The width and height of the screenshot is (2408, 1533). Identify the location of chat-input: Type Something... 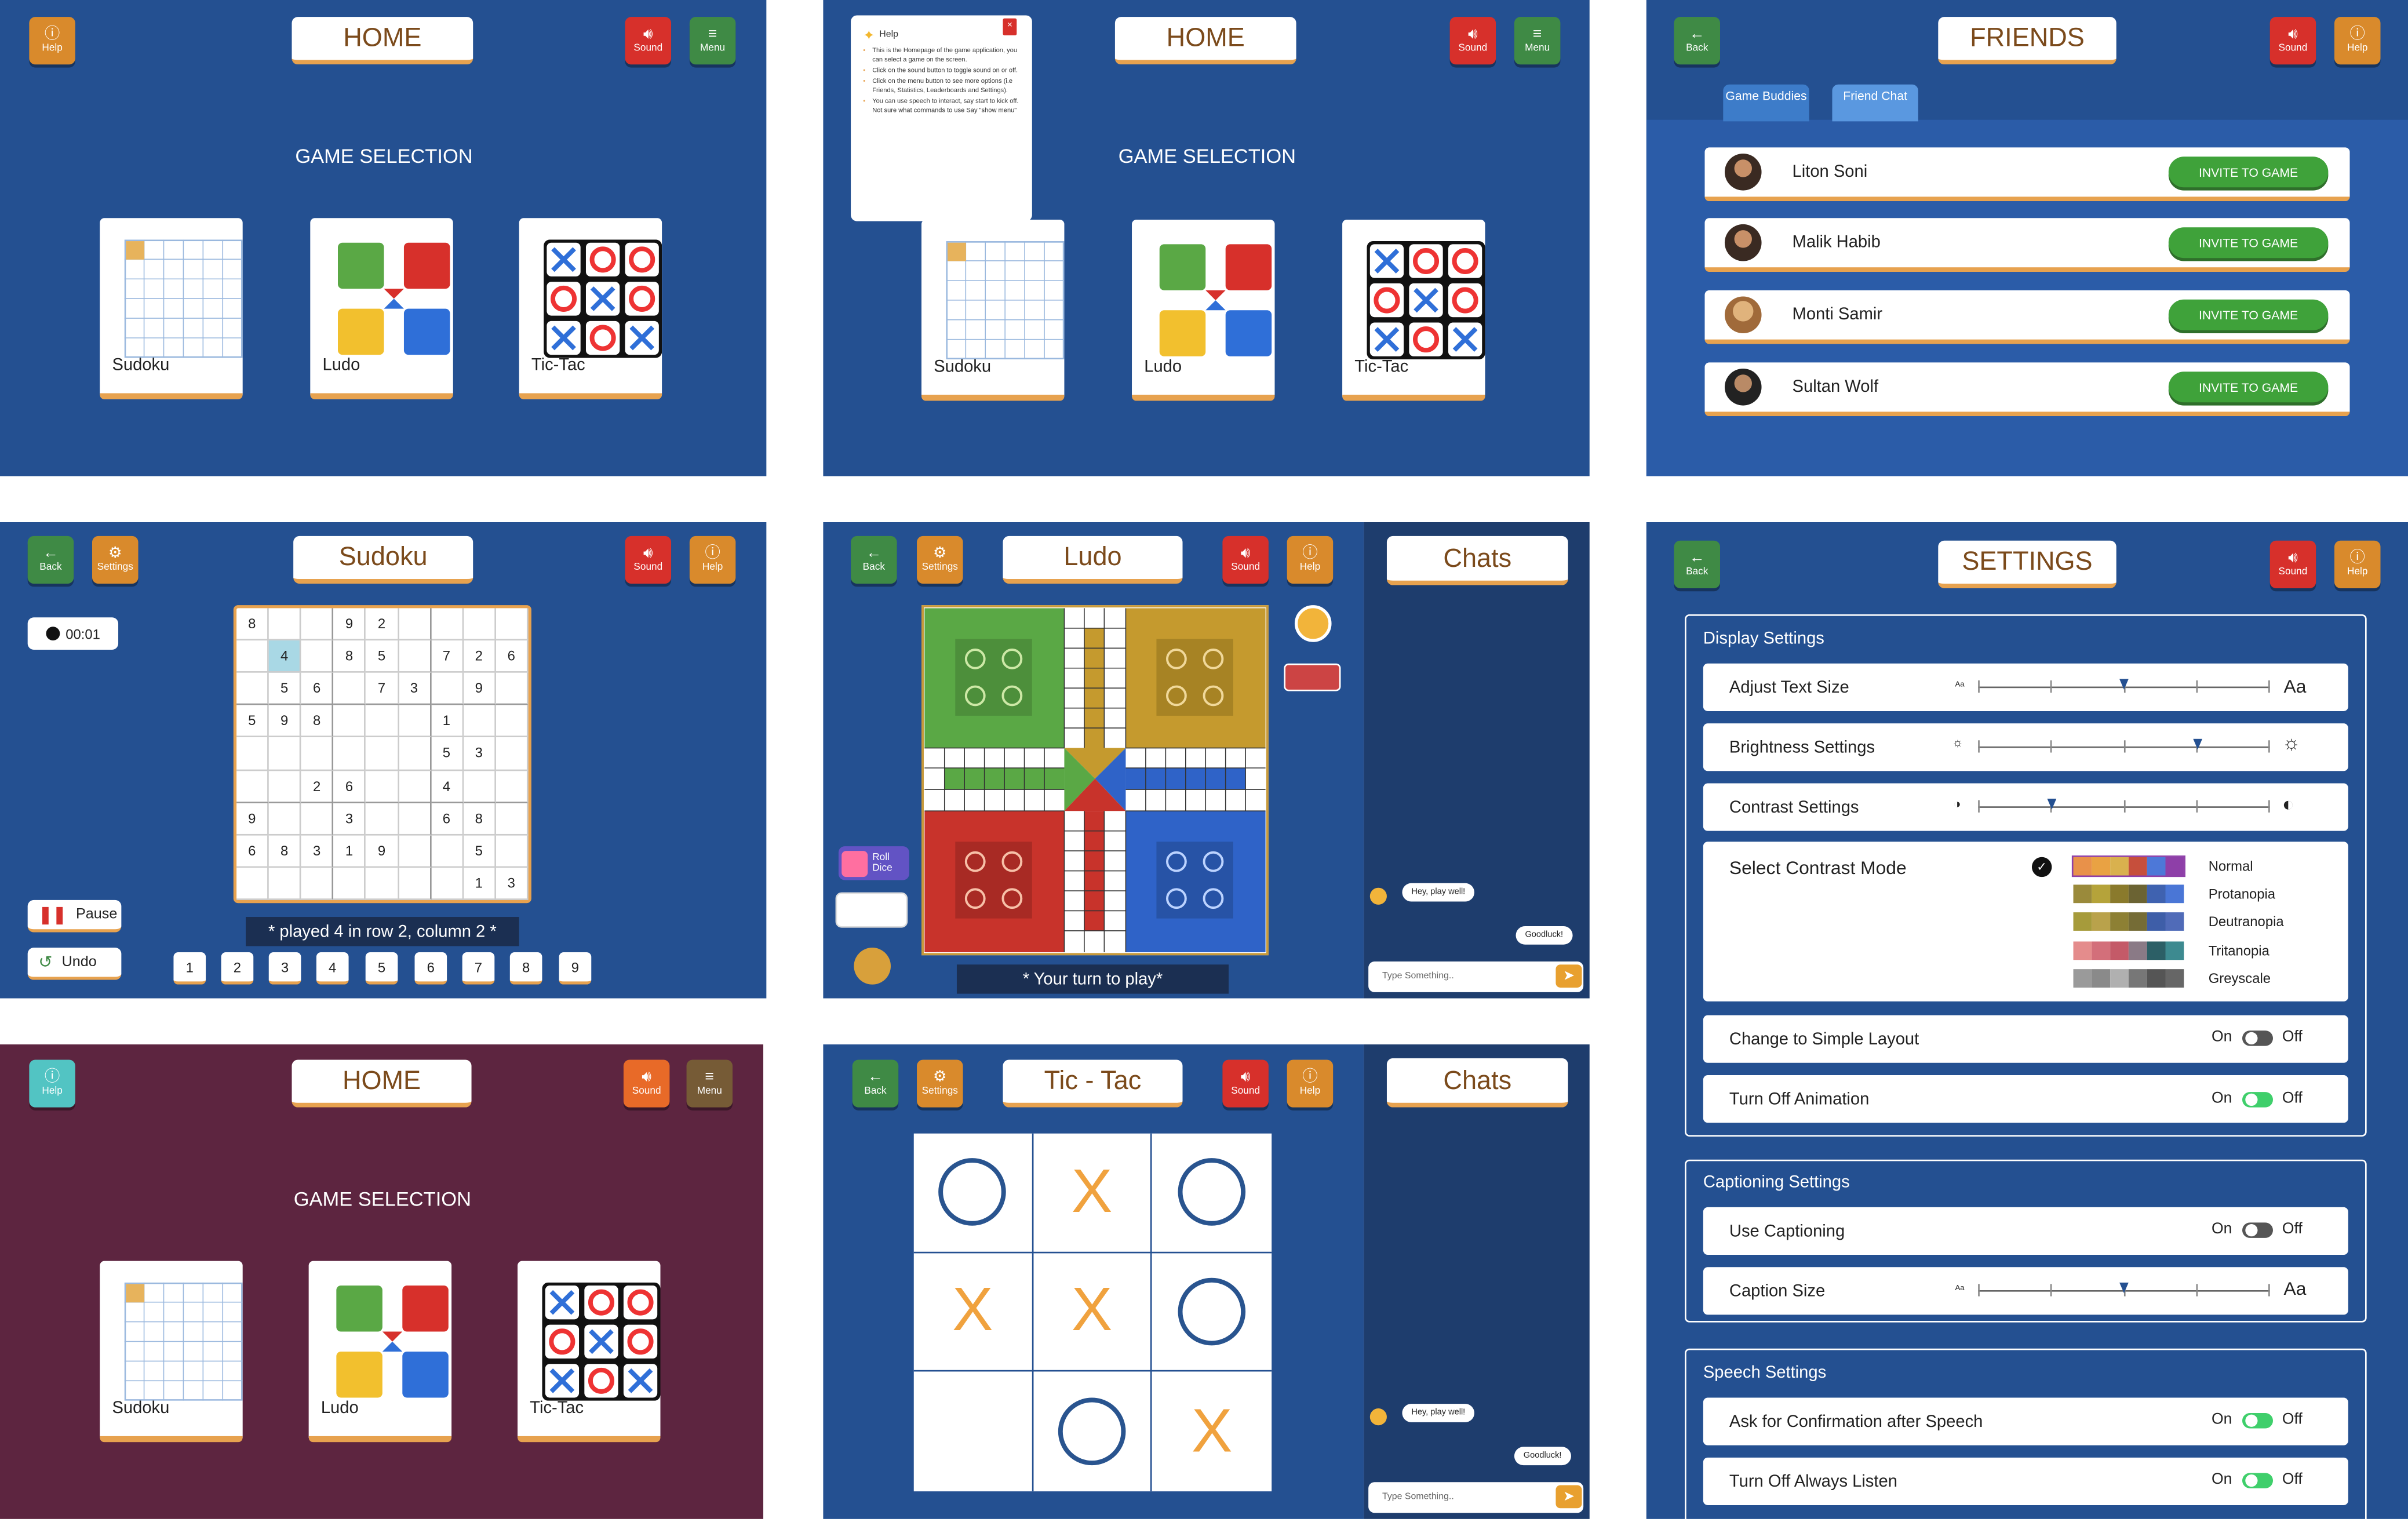
(1476, 976).